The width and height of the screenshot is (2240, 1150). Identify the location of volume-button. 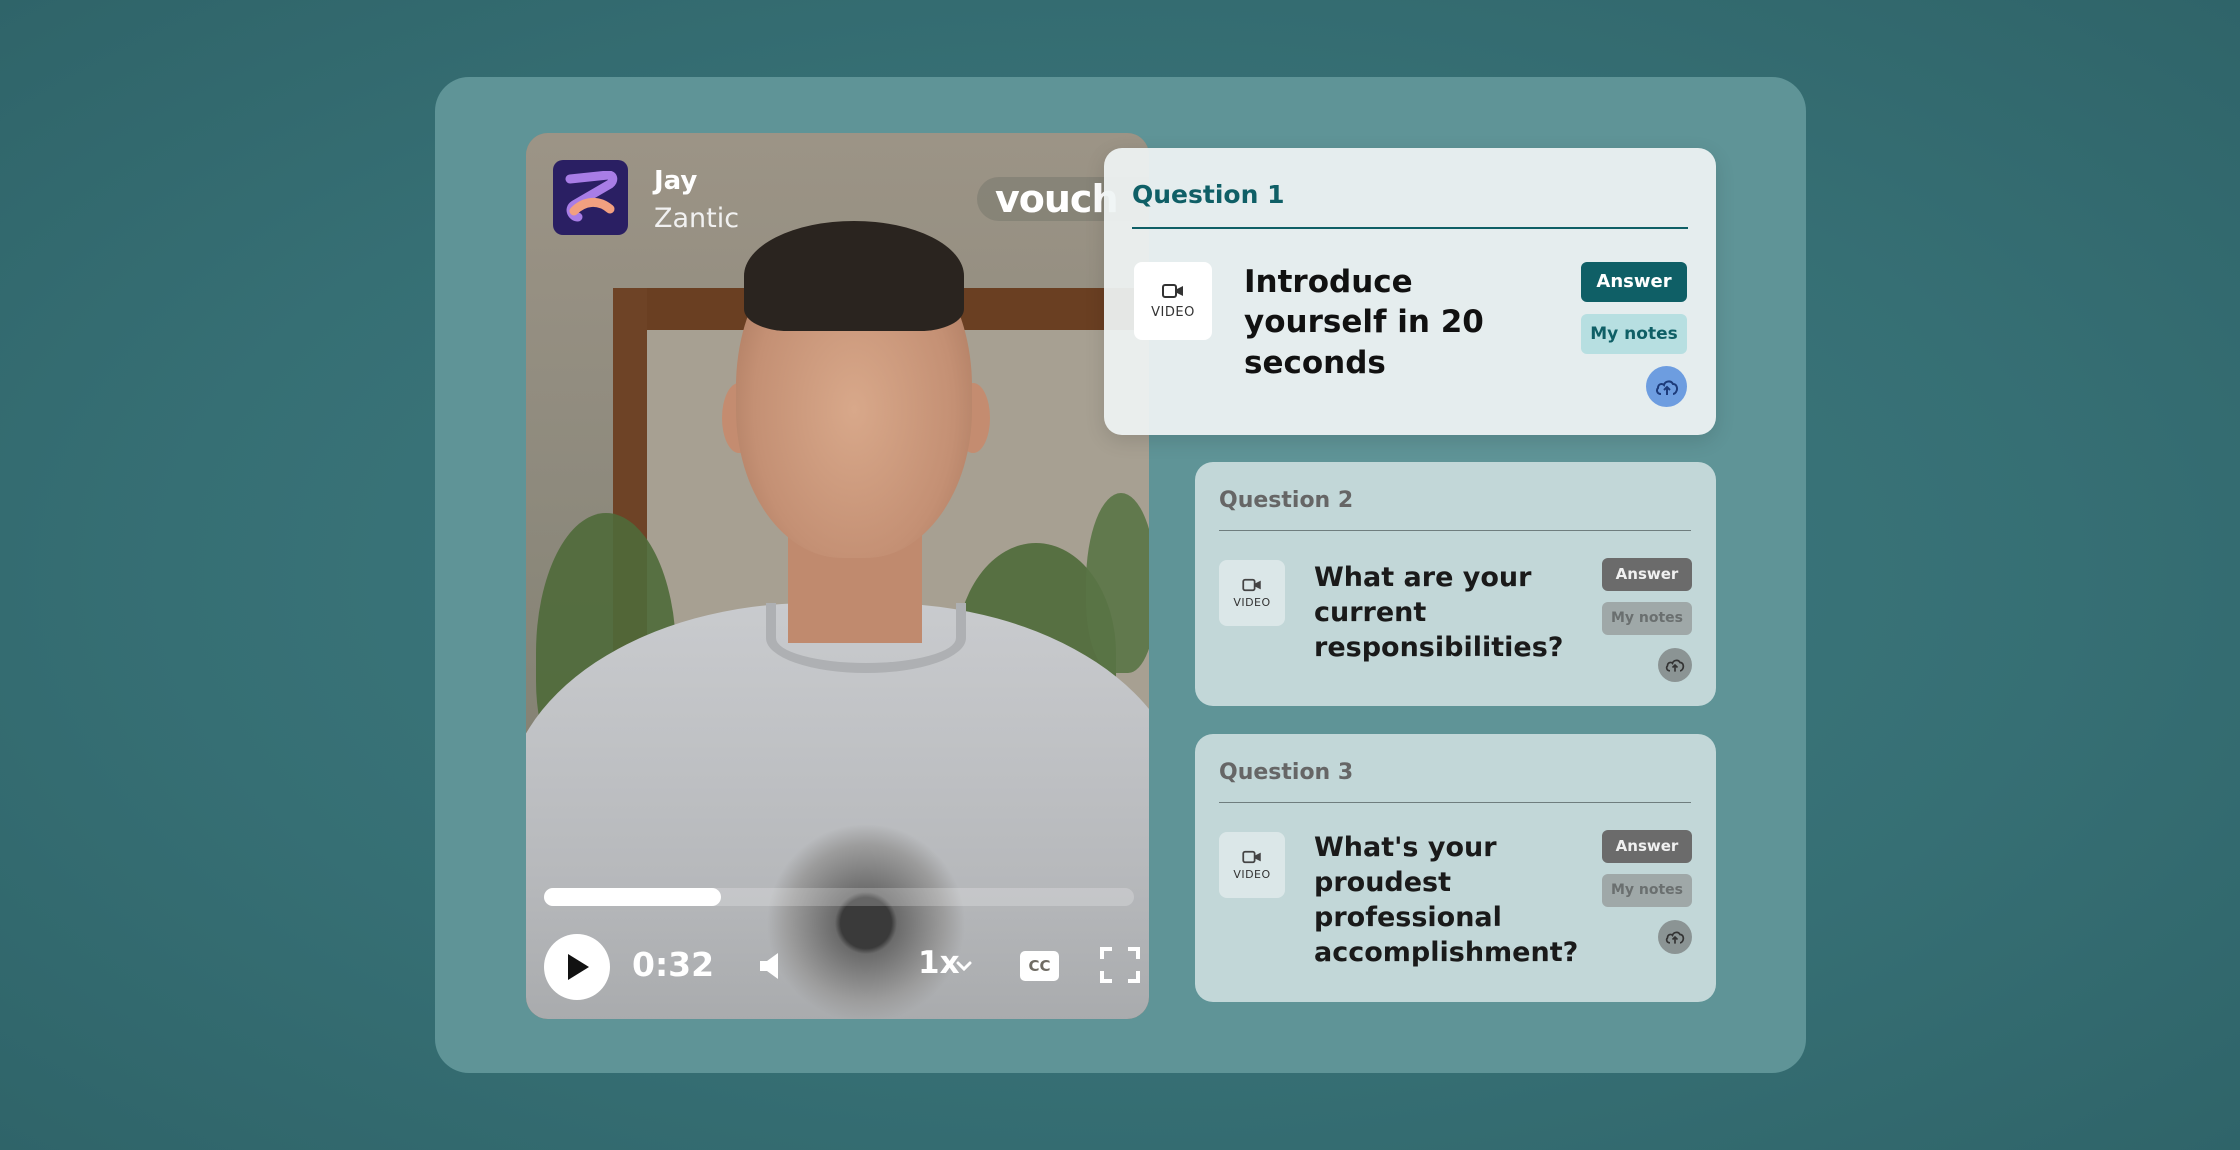
(771, 968).